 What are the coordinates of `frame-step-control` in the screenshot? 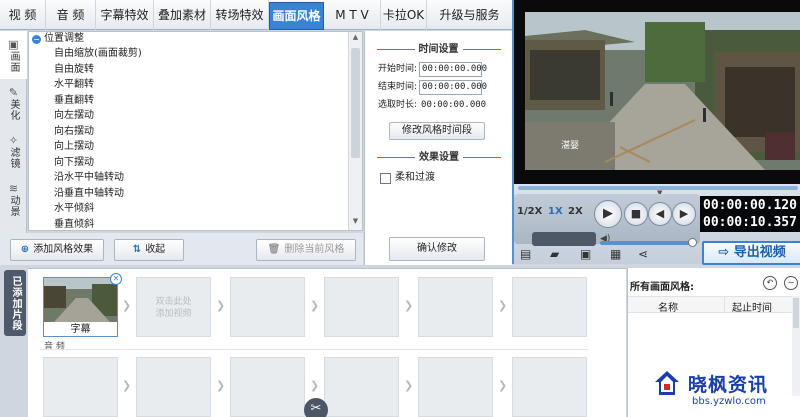 It's located at (564, 239).